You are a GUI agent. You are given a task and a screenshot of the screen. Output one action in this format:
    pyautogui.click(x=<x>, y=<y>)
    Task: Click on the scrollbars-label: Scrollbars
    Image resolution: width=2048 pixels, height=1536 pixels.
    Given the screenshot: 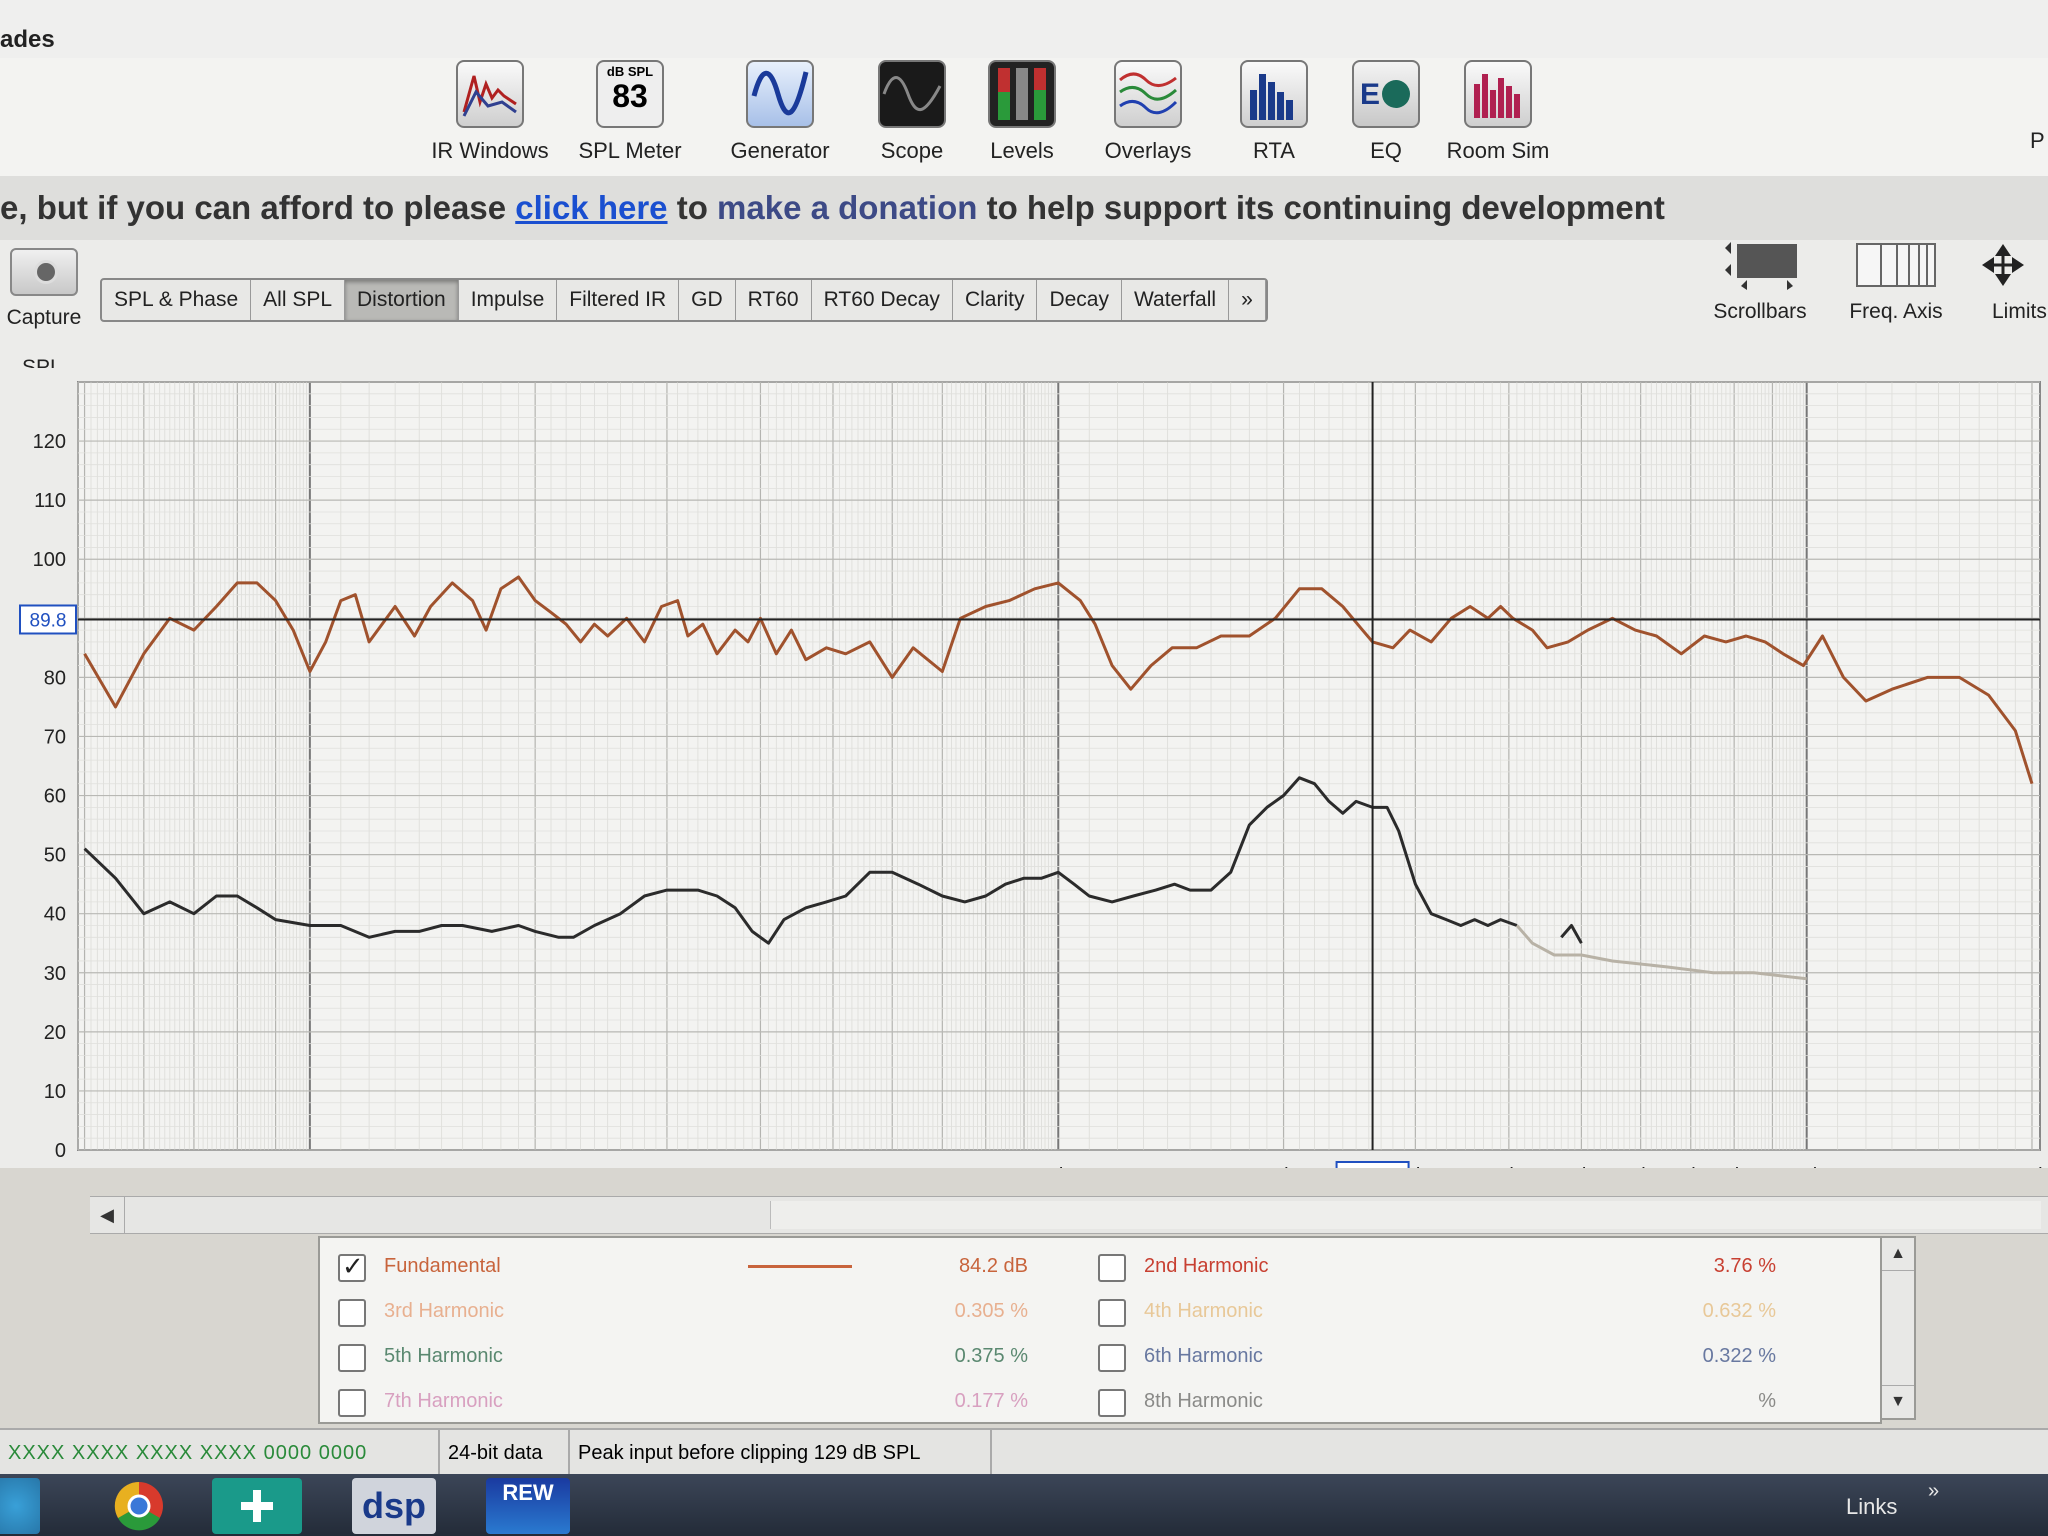 What is the action you would take?
    pyautogui.click(x=1760, y=311)
    